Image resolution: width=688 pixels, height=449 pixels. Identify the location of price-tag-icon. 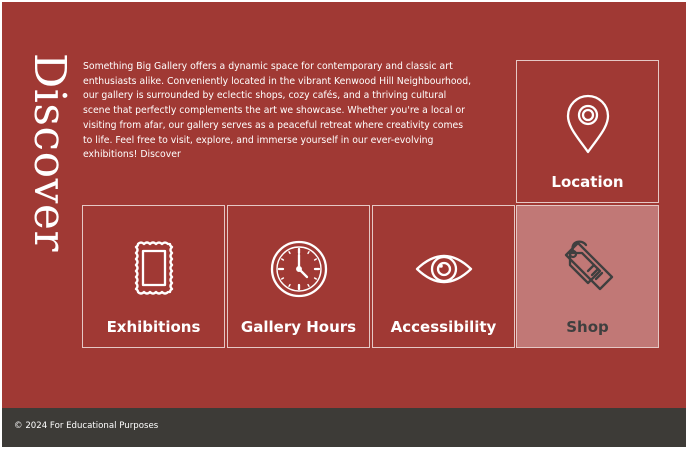
(588, 269).